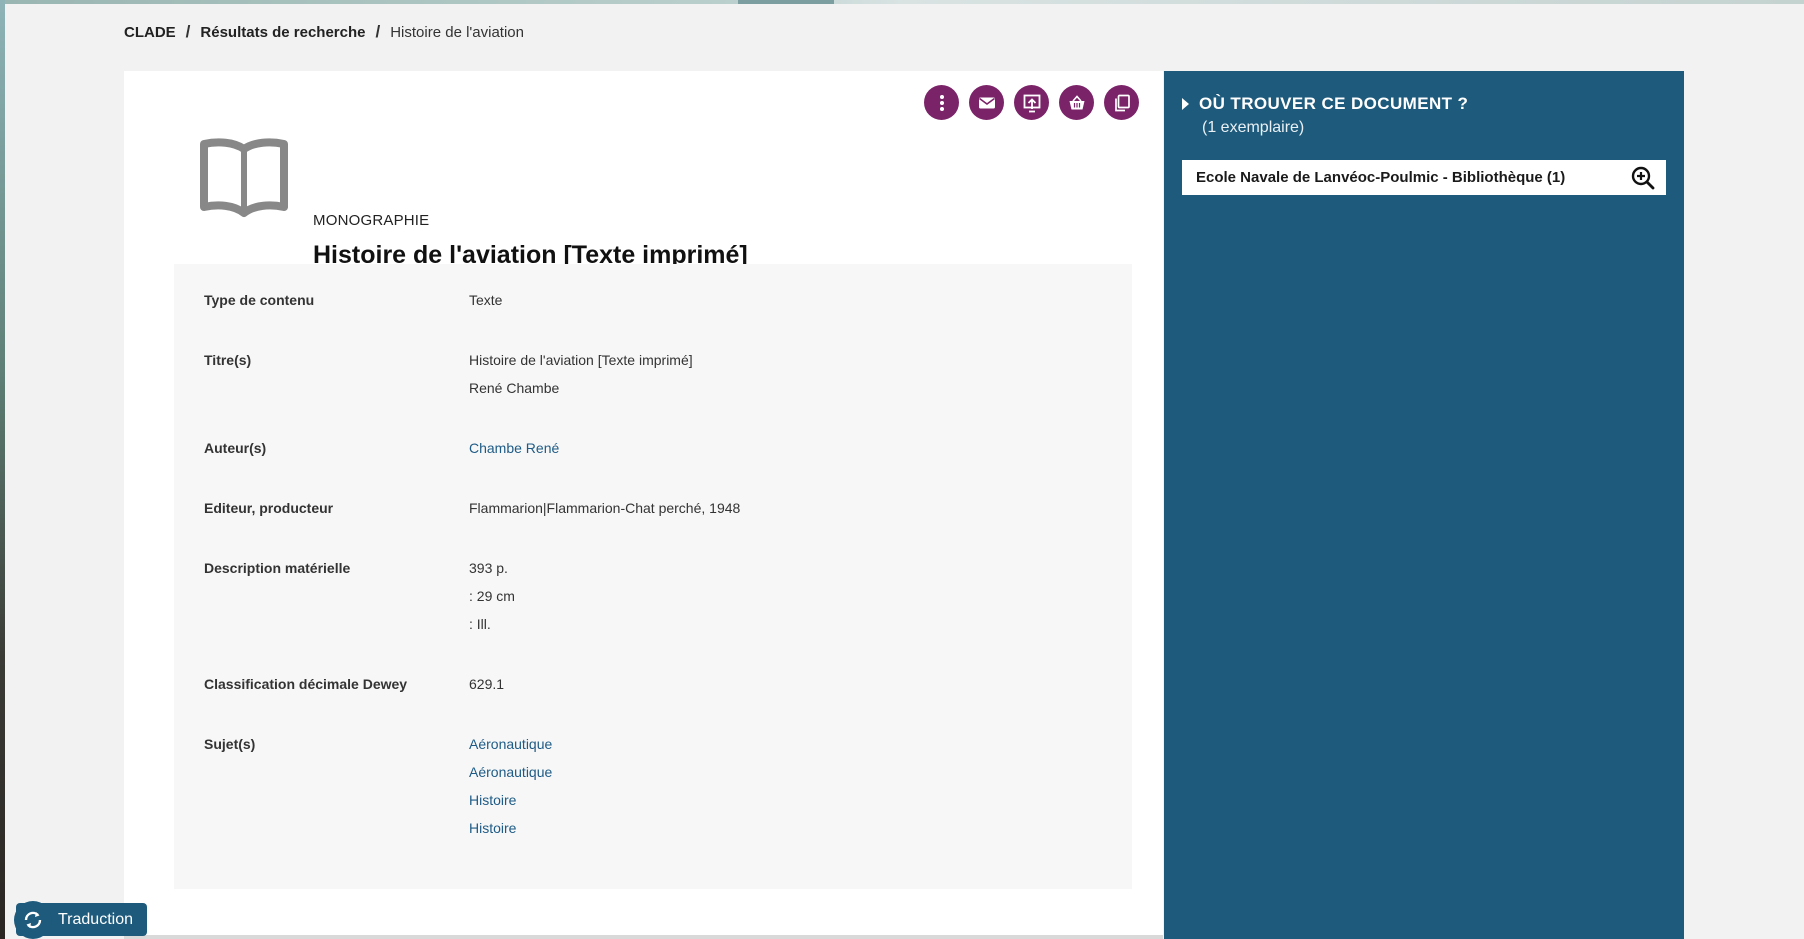 This screenshot has width=1804, height=939. I want to click on copies-count: (1 exemplaire), so click(1253, 127).